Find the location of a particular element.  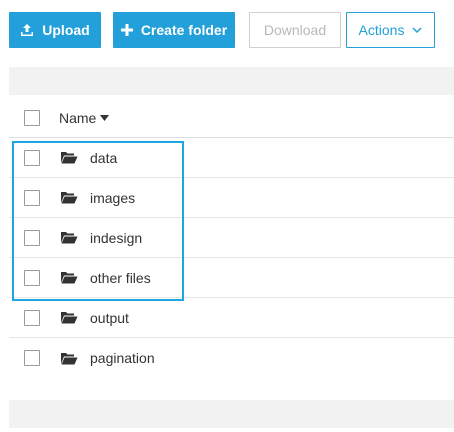

chevron-down-icon is located at coordinates (417, 30).